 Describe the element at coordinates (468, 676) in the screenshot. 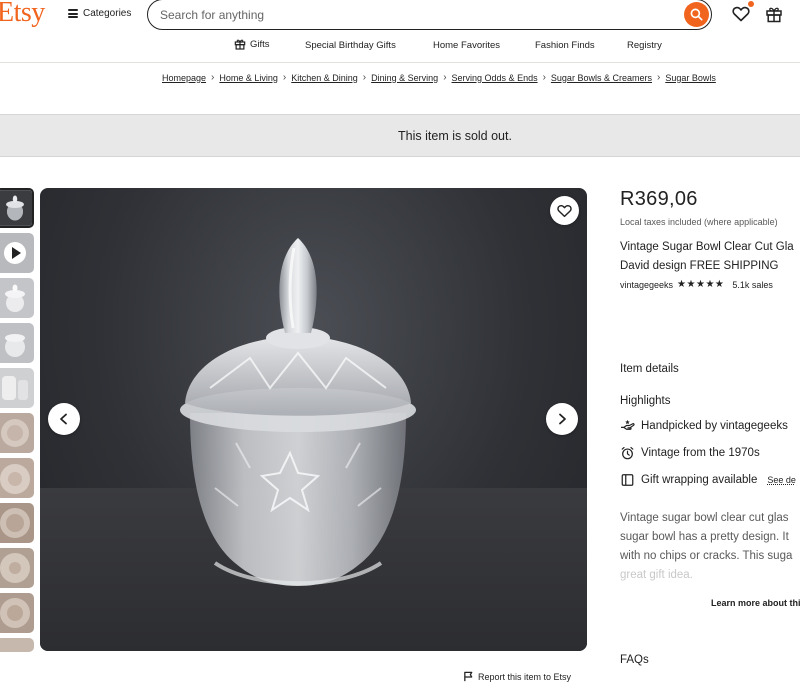

I see `flag-icon` at that location.